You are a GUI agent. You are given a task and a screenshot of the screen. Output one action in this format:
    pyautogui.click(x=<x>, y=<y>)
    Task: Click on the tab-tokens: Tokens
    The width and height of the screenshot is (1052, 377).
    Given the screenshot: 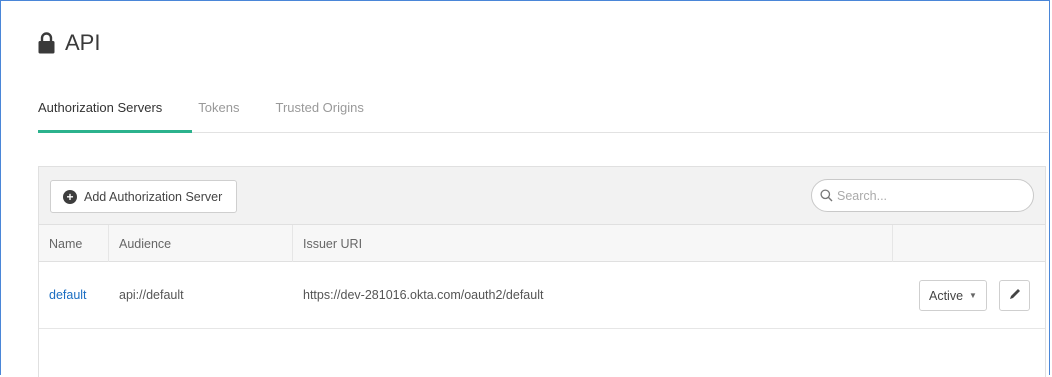 What is the action you would take?
    pyautogui.click(x=218, y=107)
    